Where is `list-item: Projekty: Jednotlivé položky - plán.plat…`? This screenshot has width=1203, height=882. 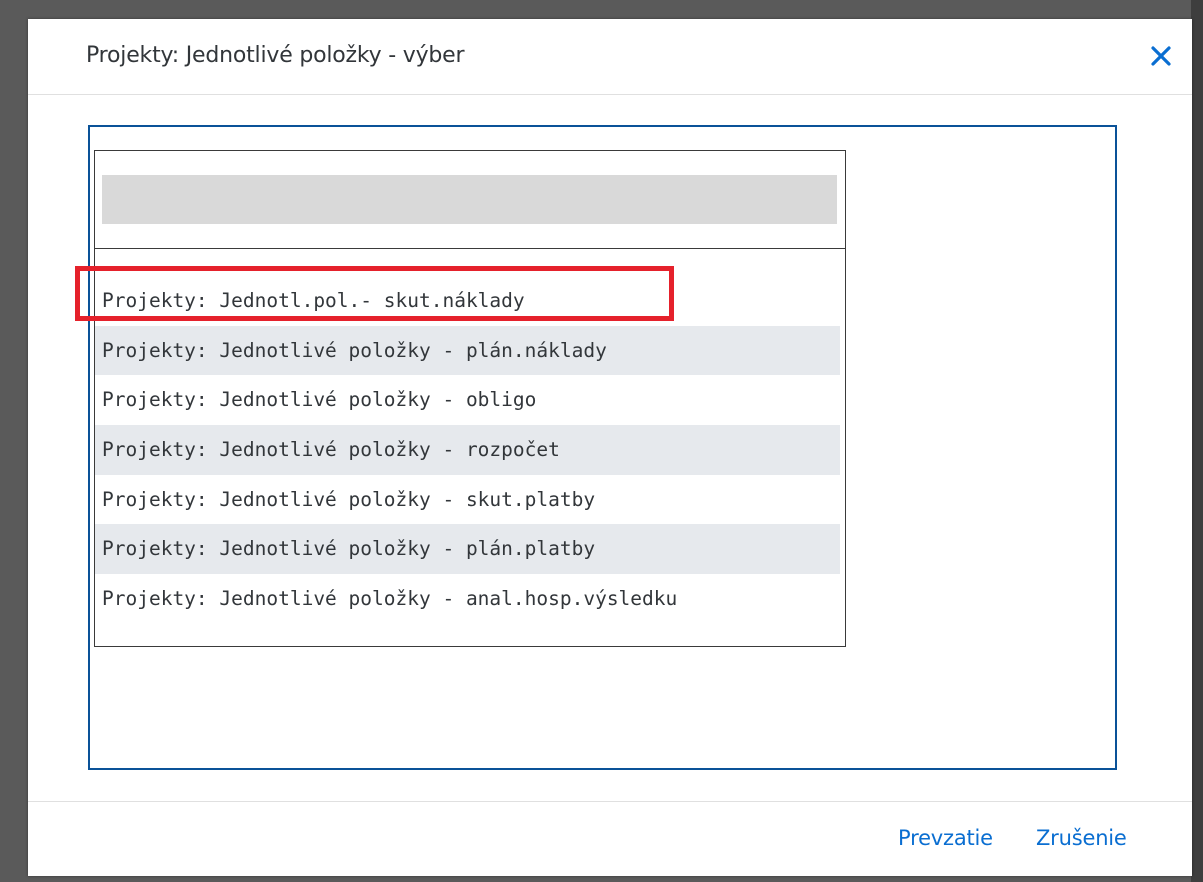
list-item: Projekty: Jednotlivé položky - plán.plat… is located at coordinates (467, 549).